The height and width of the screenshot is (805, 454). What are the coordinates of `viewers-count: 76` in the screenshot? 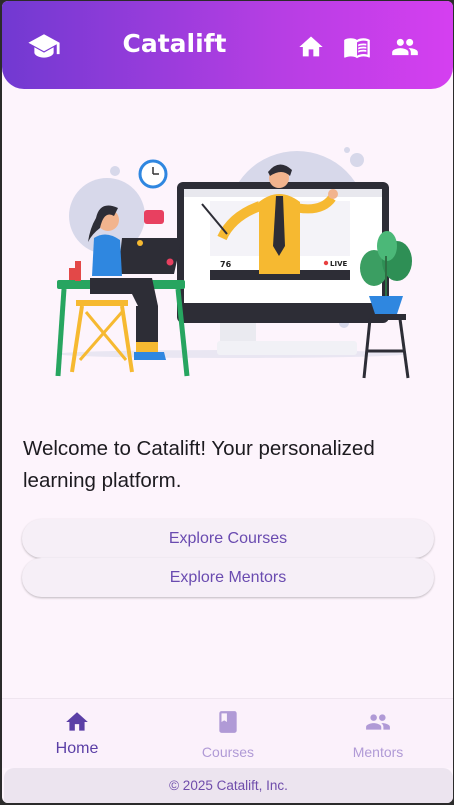 It's located at (226, 264).